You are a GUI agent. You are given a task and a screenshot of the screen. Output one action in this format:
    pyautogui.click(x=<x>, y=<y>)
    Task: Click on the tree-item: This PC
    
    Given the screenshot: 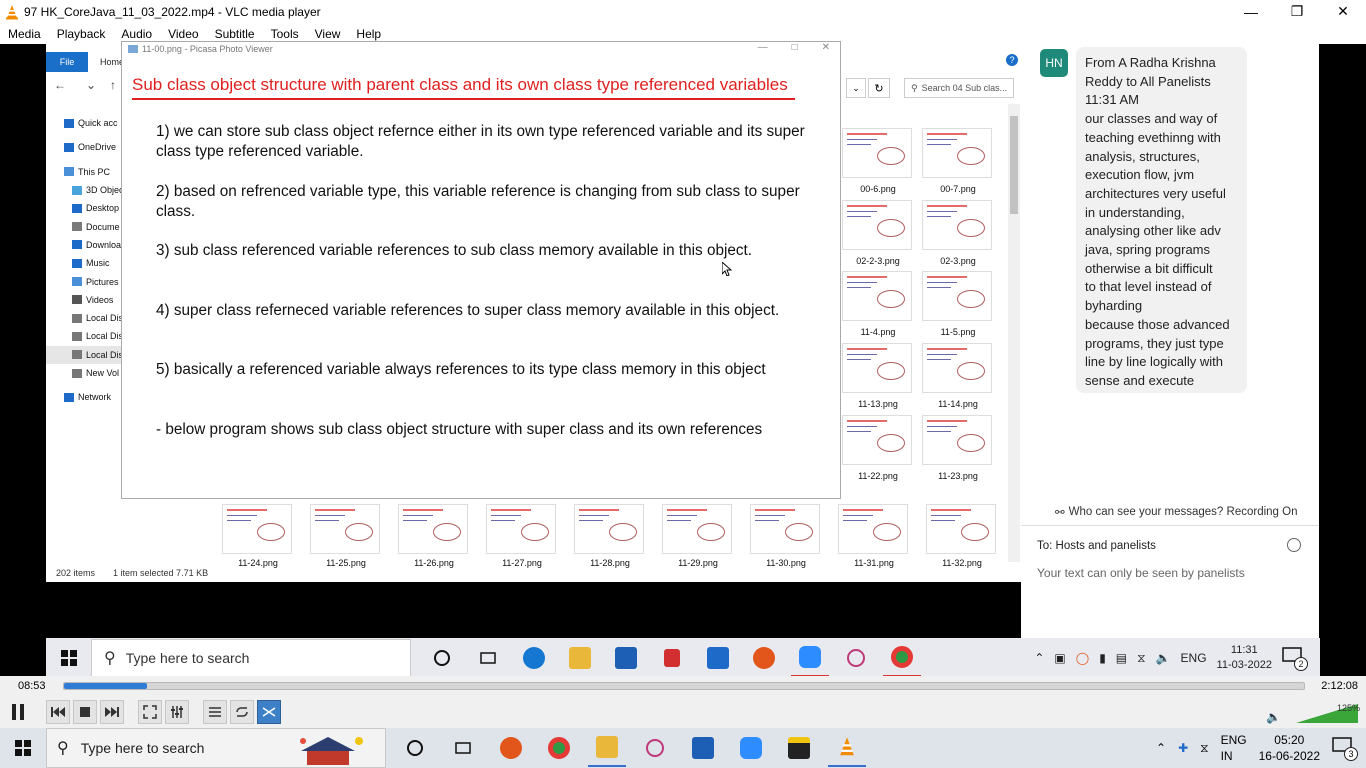 What is the action you would take?
    pyautogui.click(x=84, y=172)
    